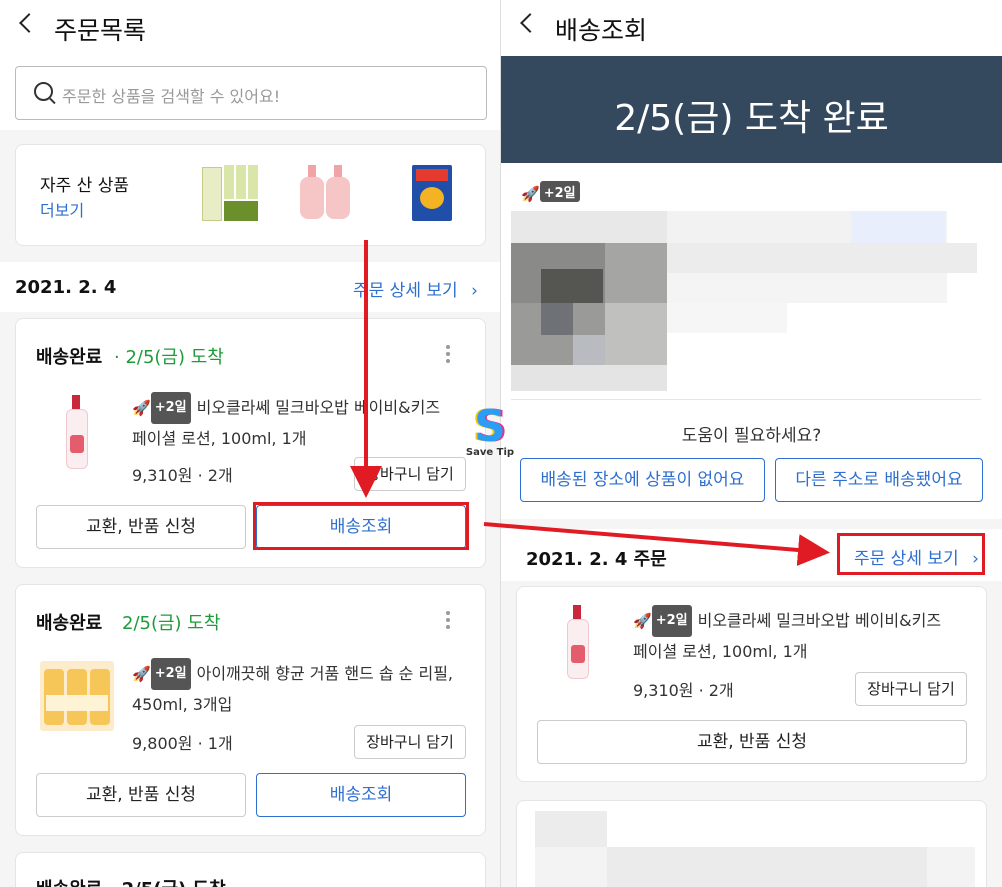 Image resolution: width=1002 pixels, height=887 pixels. What do you see at coordinates (656, 544) in the screenshot?
I see `arrow-right` at bounding box center [656, 544].